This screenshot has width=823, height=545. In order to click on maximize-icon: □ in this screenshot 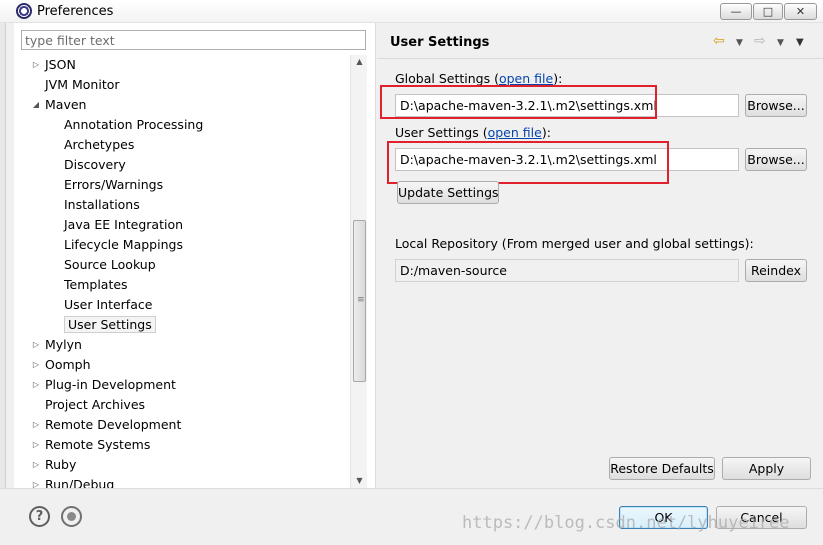, I will do `click(768, 11)`.